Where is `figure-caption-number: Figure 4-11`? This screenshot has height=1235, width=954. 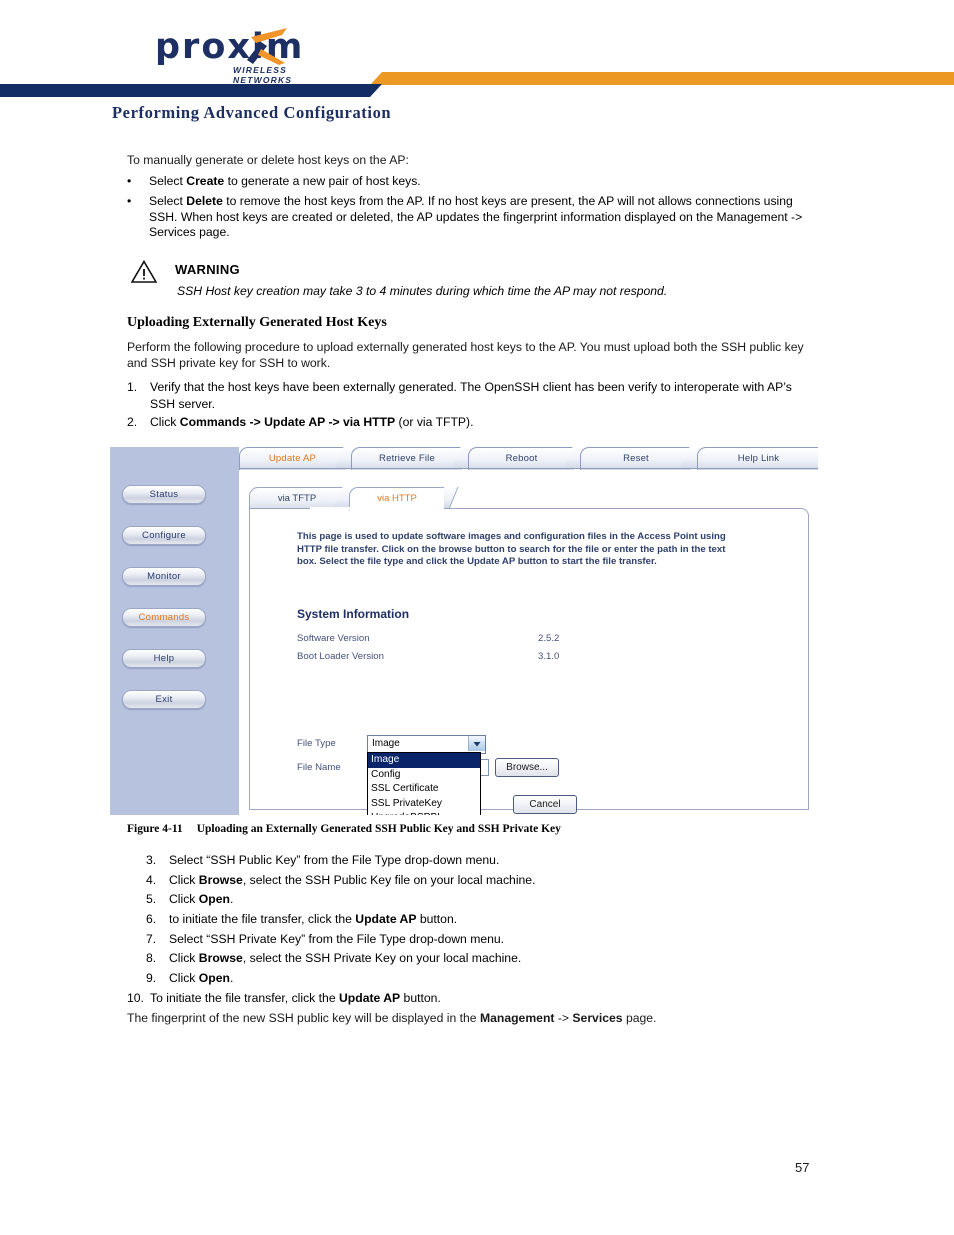 figure-caption-number: Figure 4-11 is located at coordinates (155, 829).